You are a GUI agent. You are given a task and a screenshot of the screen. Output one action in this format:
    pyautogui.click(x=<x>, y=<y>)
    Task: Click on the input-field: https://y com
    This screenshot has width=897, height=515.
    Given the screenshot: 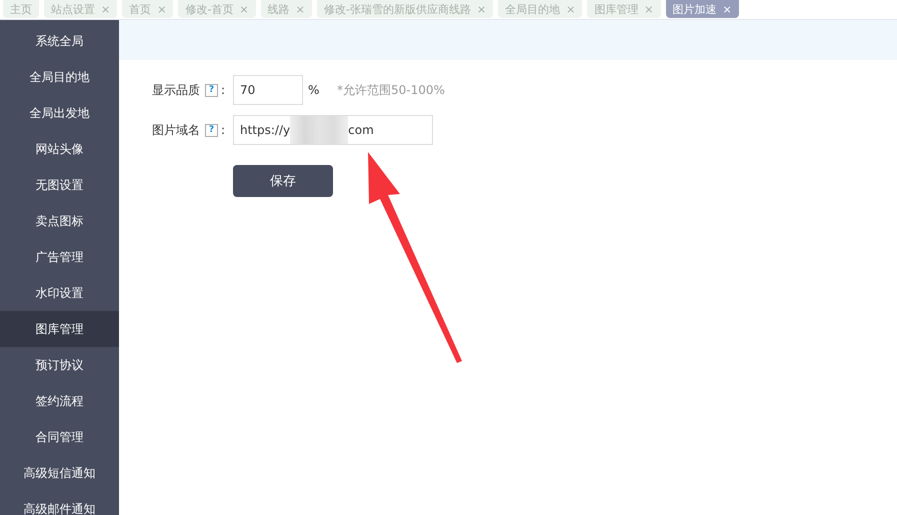 What is the action you would take?
    pyautogui.click(x=333, y=130)
    